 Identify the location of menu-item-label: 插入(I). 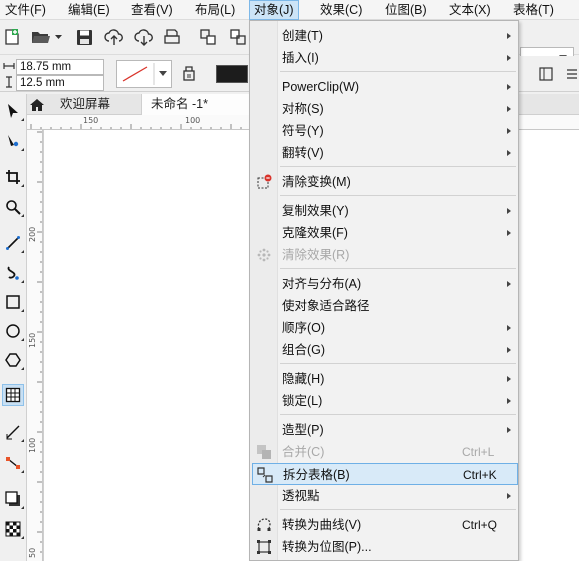
(300, 58).